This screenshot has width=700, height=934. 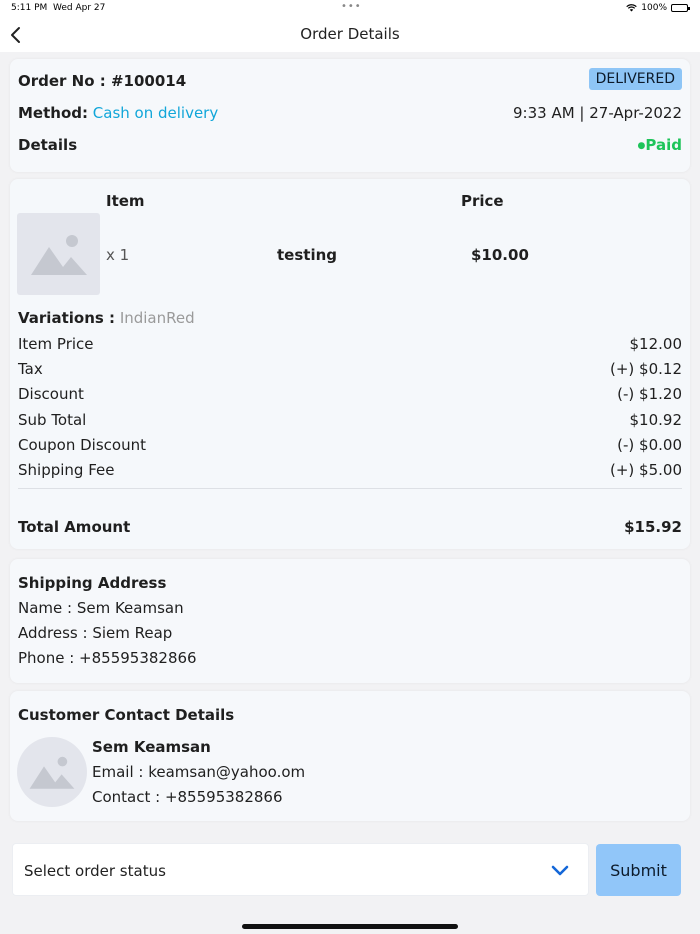 I want to click on battery-icon, so click(x=680, y=8).